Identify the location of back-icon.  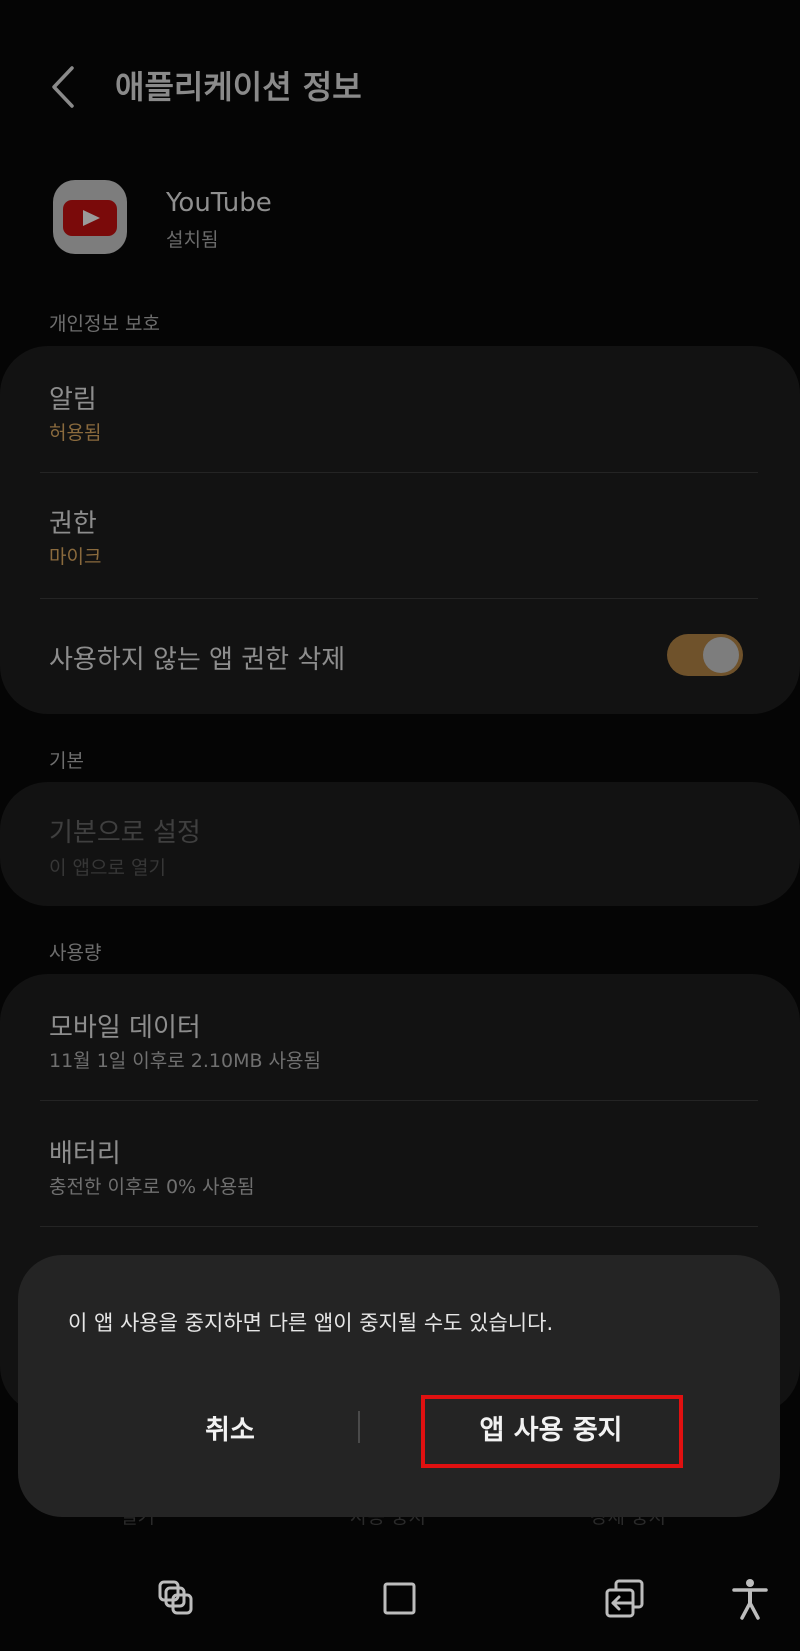
(624, 1598).